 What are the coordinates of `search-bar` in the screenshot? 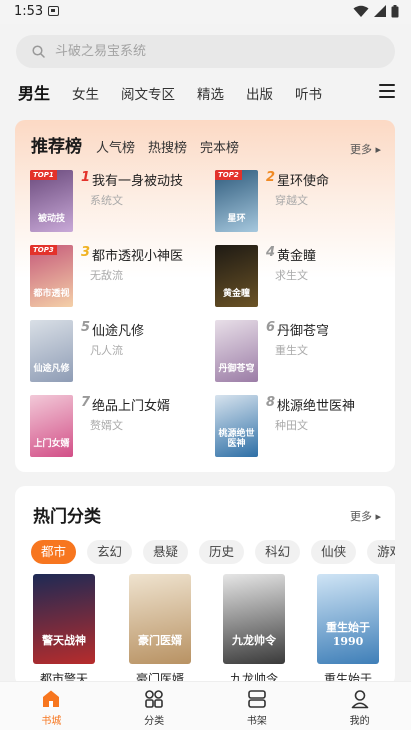 It's located at (205, 51).